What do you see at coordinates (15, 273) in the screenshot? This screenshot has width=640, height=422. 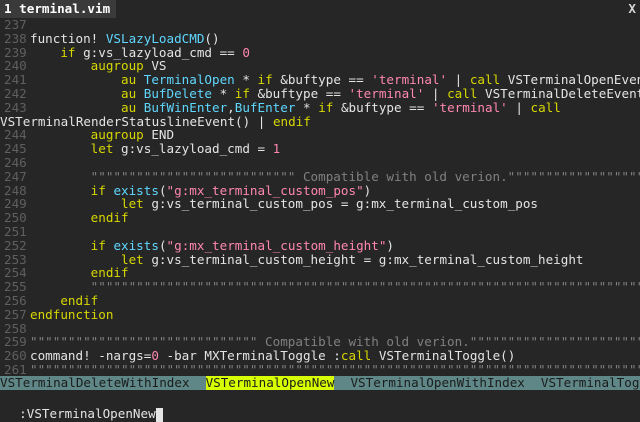 I see `line-number: 254` at bounding box center [15, 273].